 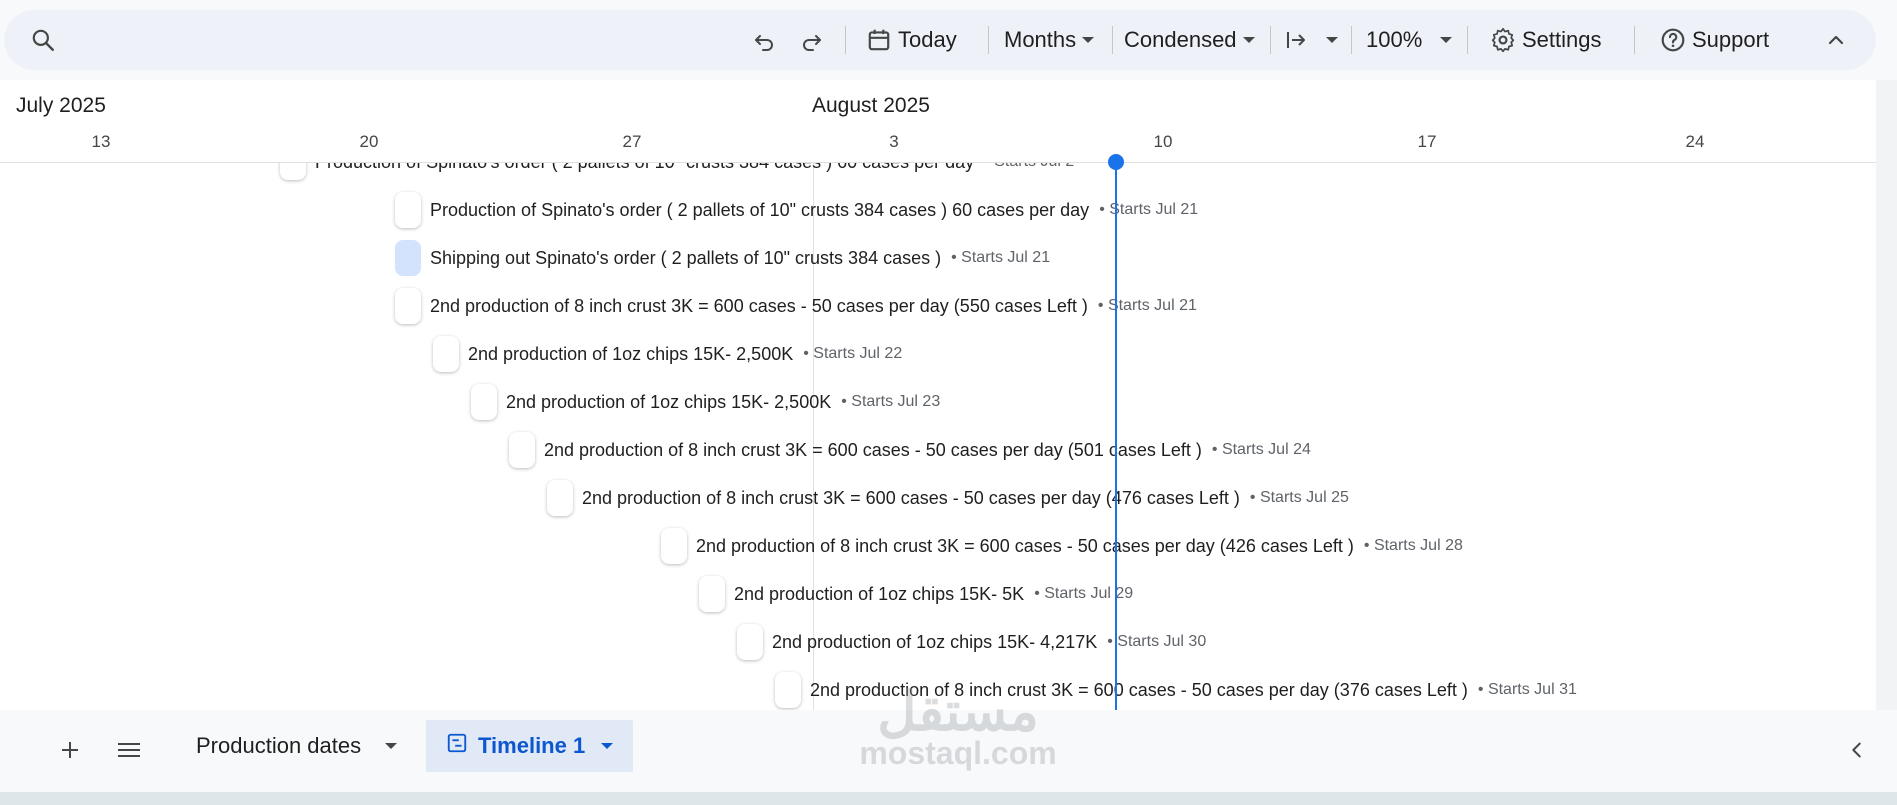 What do you see at coordinates (1299, 498) in the screenshot?
I see `task-start-date: Starts Jul 25` at bounding box center [1299, 498].